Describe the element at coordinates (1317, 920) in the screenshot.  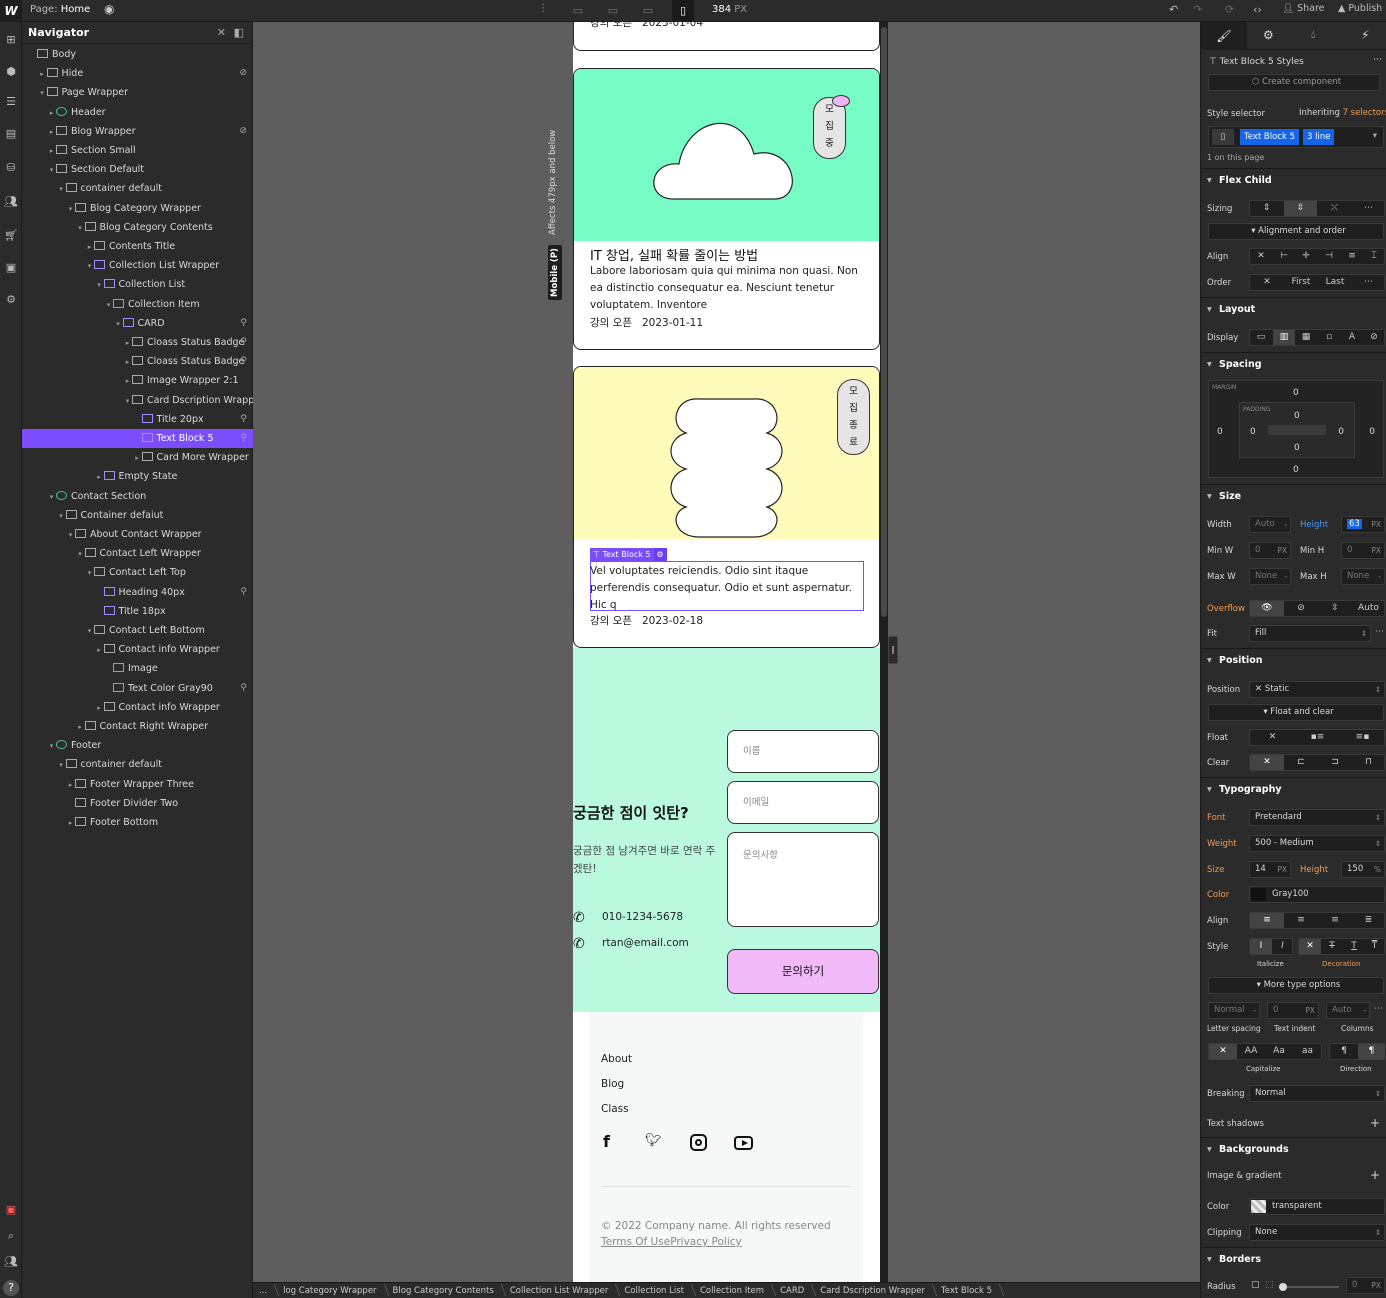
I see `text-align-toggle: ≡ ≡ ≡ ≣` at that location.